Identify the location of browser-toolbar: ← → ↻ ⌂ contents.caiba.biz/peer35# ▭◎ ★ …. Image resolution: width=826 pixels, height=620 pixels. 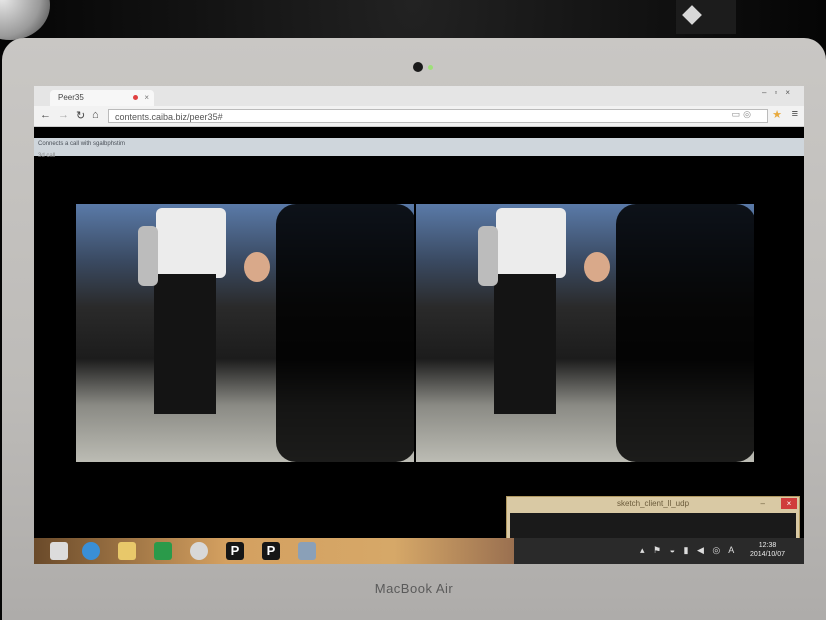
(419, 116).